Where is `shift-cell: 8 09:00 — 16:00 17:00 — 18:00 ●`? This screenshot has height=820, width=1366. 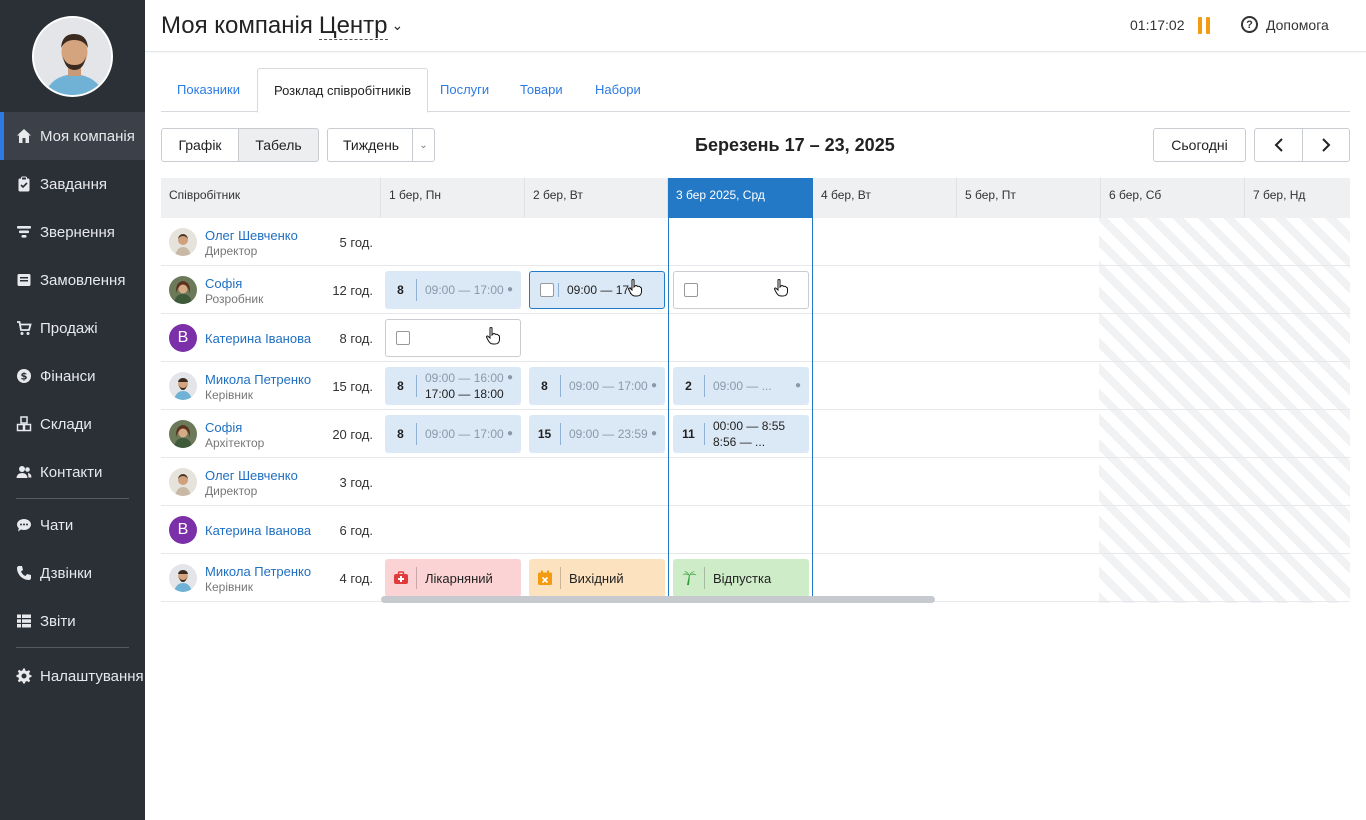
shift-cell: 8 09:00 — 16:00 17:00 — 18:00 ● is located at coordinates (453, 386).